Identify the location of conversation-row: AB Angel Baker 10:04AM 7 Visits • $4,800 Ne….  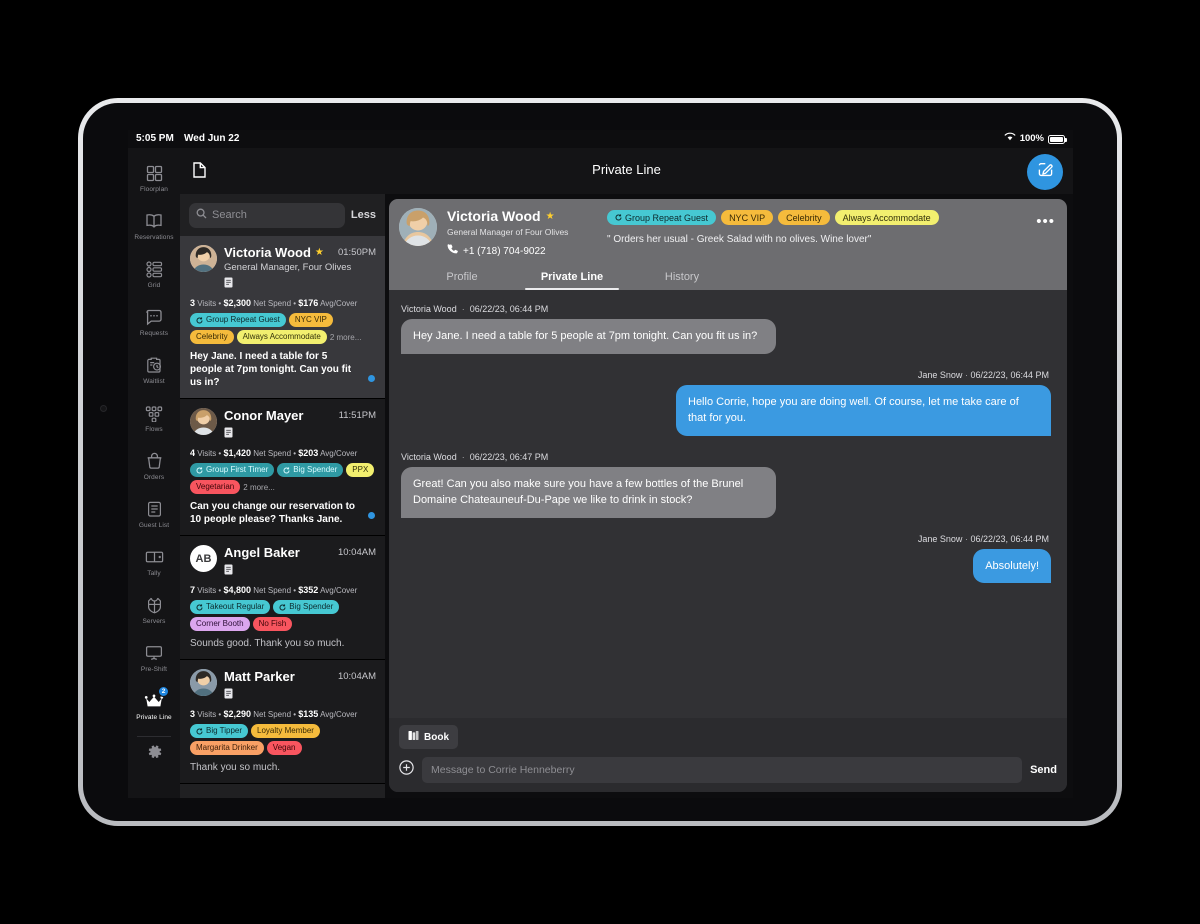
(282, 598).